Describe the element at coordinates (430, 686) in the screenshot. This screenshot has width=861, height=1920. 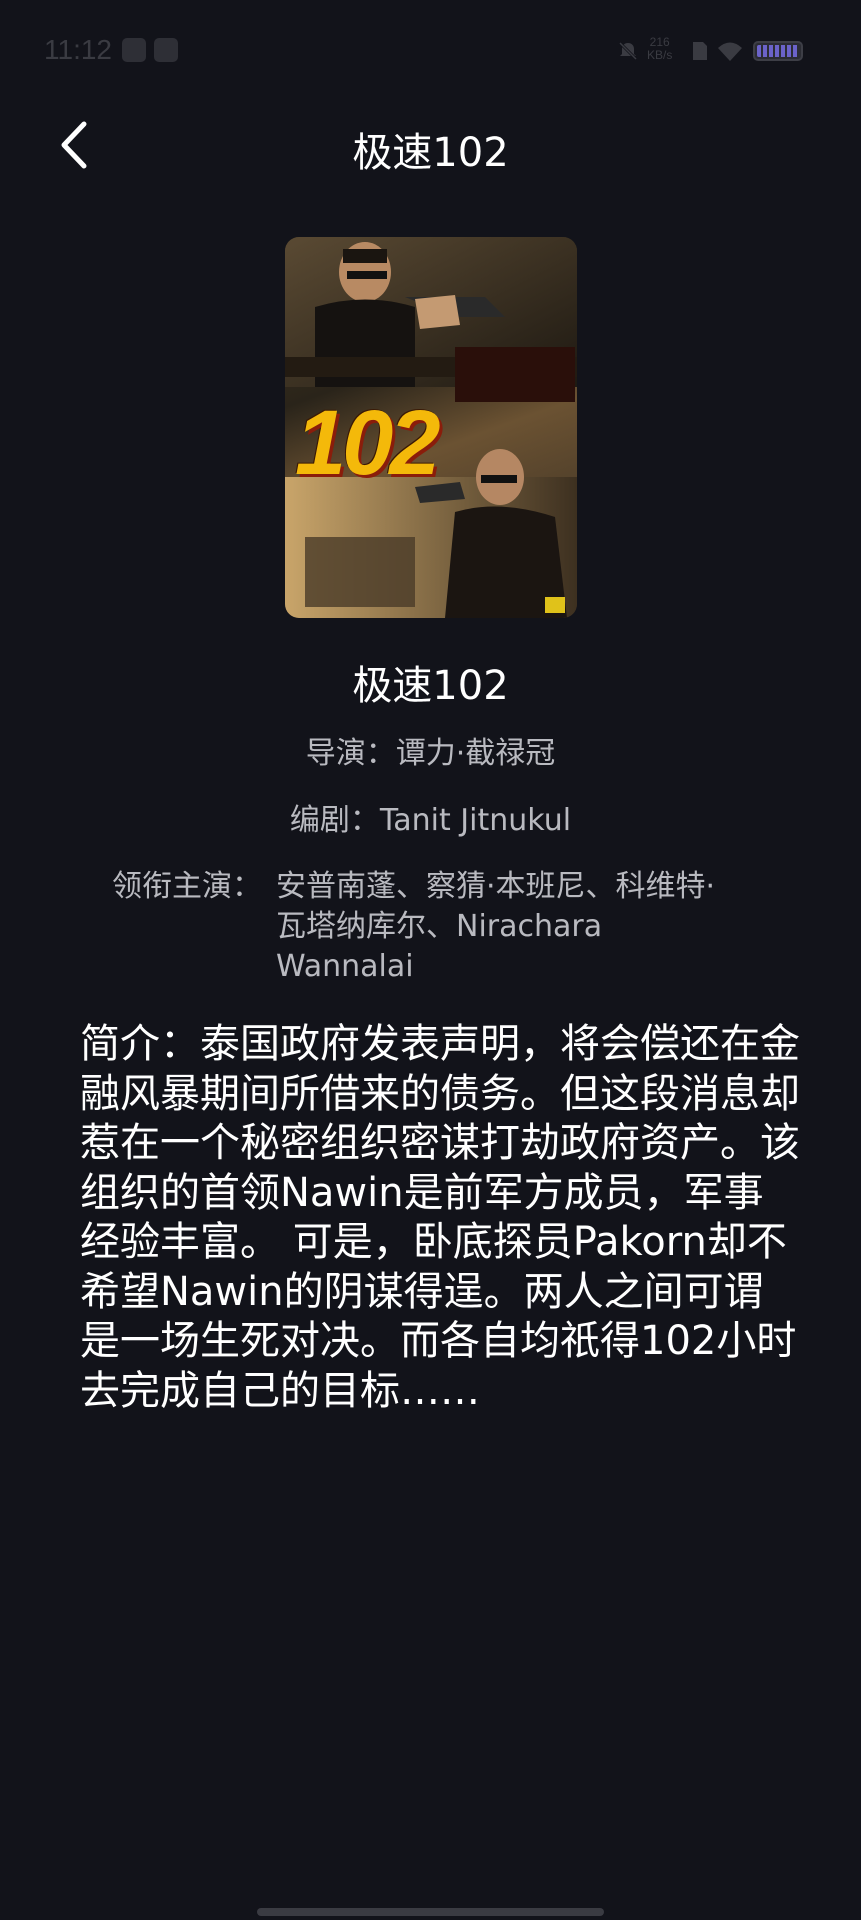
I see `movie-title: 极速102` at that location.